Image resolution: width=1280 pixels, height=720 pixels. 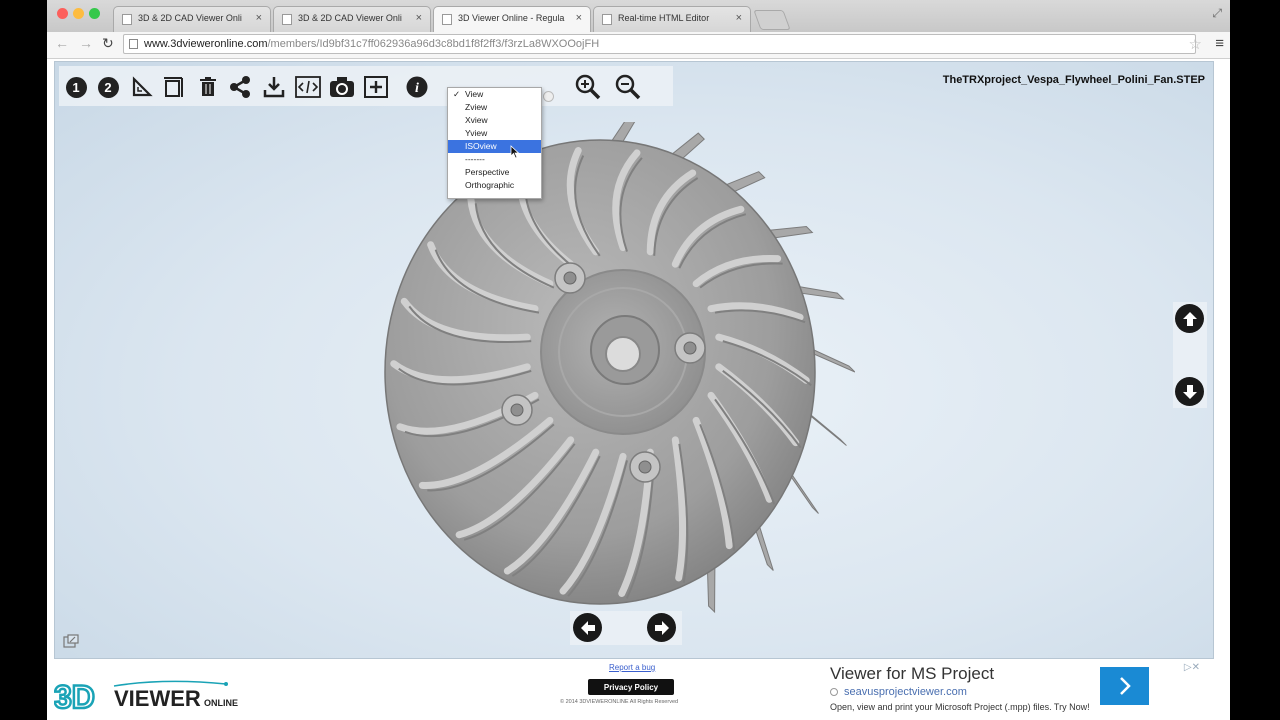 I want to click on measure-button, so click(x=142, y=87).